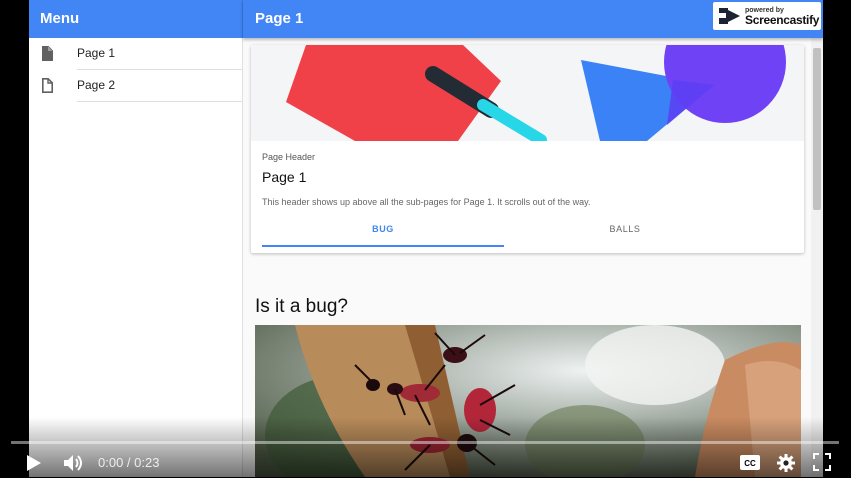 This screenshot has width=851, height=478. I want to click on video-progress-bar, so click(425, 442).